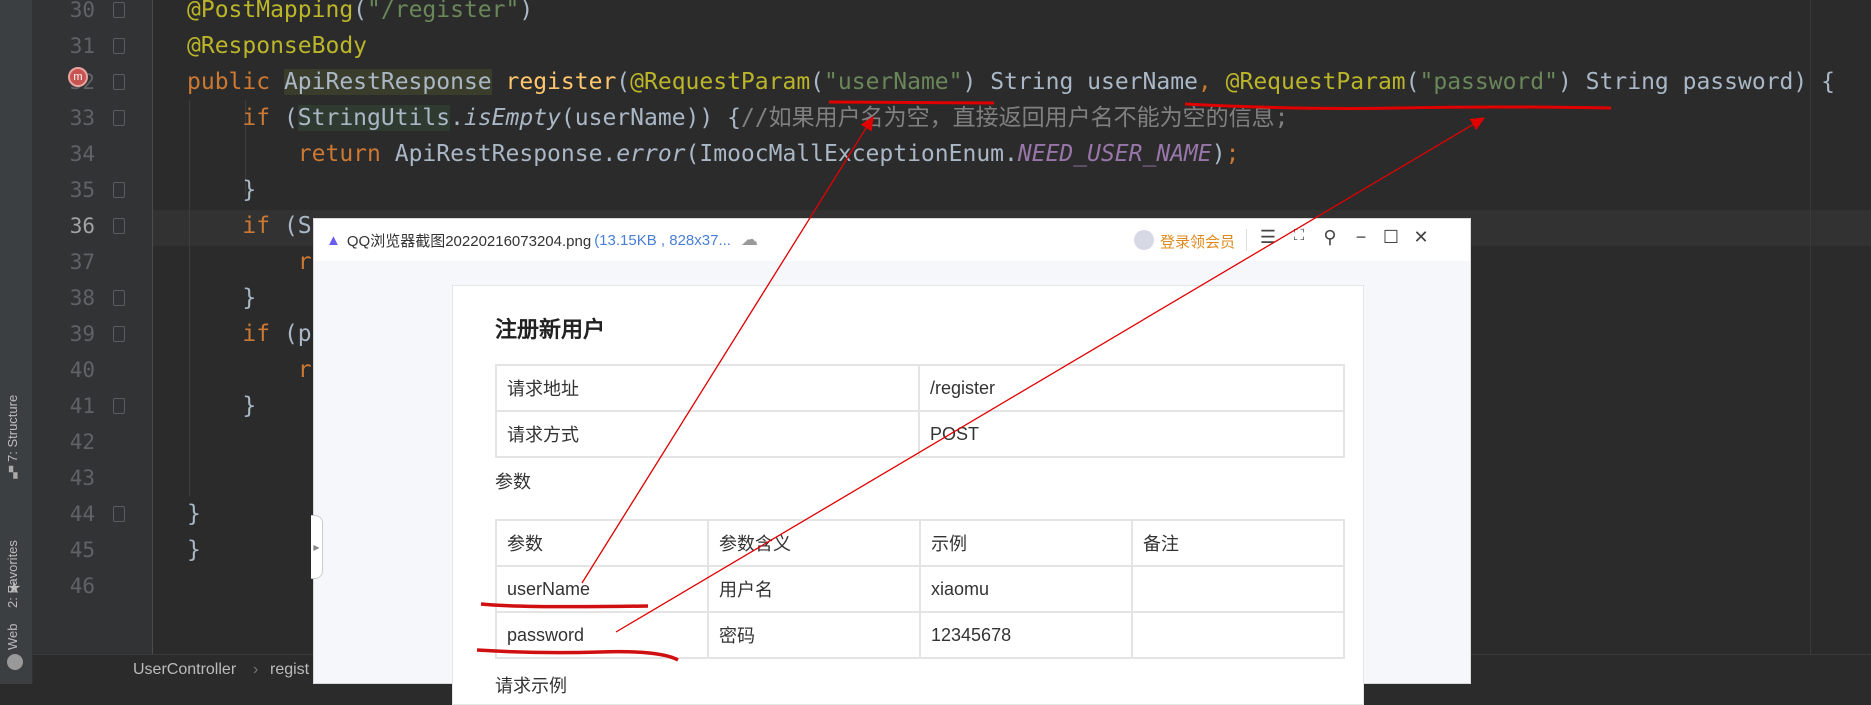 This screenshot has width=1871, height=705. Describe the element at coordinates (360, 14) in the screenshot. I see `code-line: @PostMapping("/register")` at that location.